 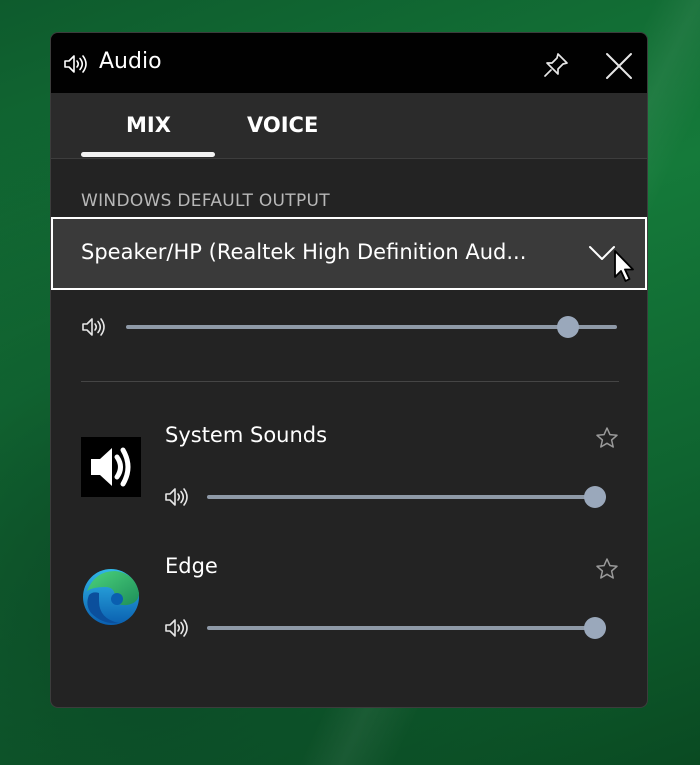 What do you see at coordinates (556, 65) in the screenshot?
I see `pin-icon` at bounding box center [556, 65].